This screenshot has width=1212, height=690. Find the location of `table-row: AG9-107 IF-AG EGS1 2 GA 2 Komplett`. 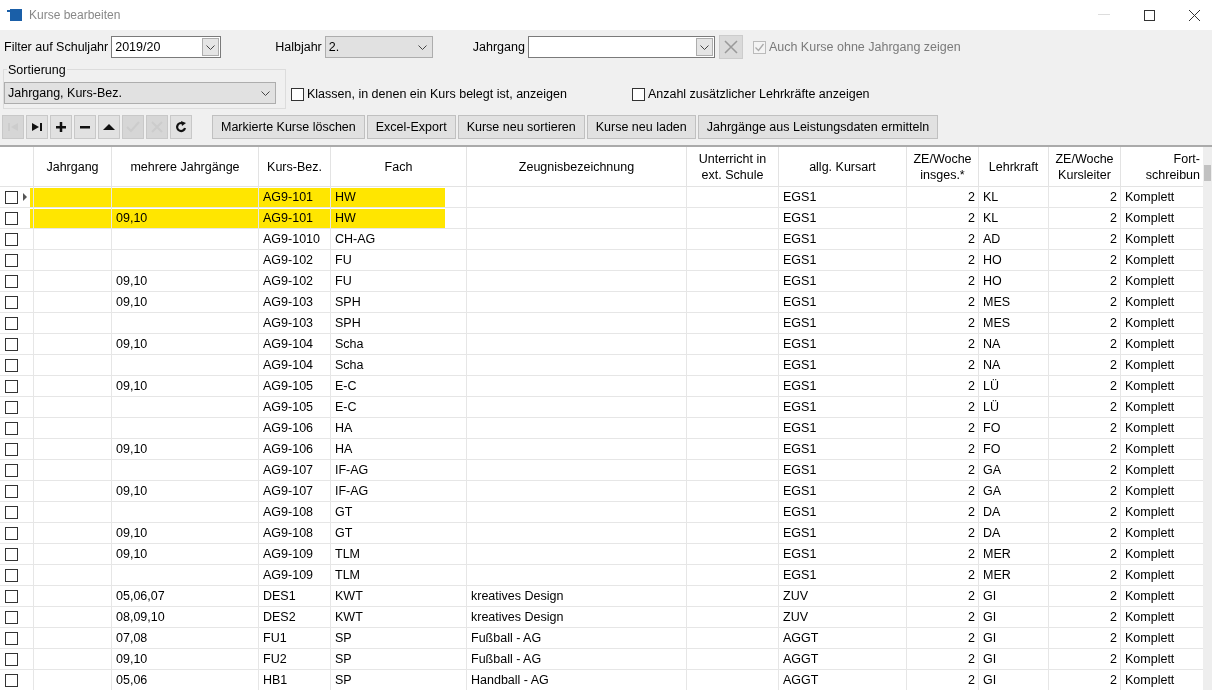

table-row: AG9-107 IF-AG EGS1 2 GA 2 Komplett is located at coordinates (601, 470).